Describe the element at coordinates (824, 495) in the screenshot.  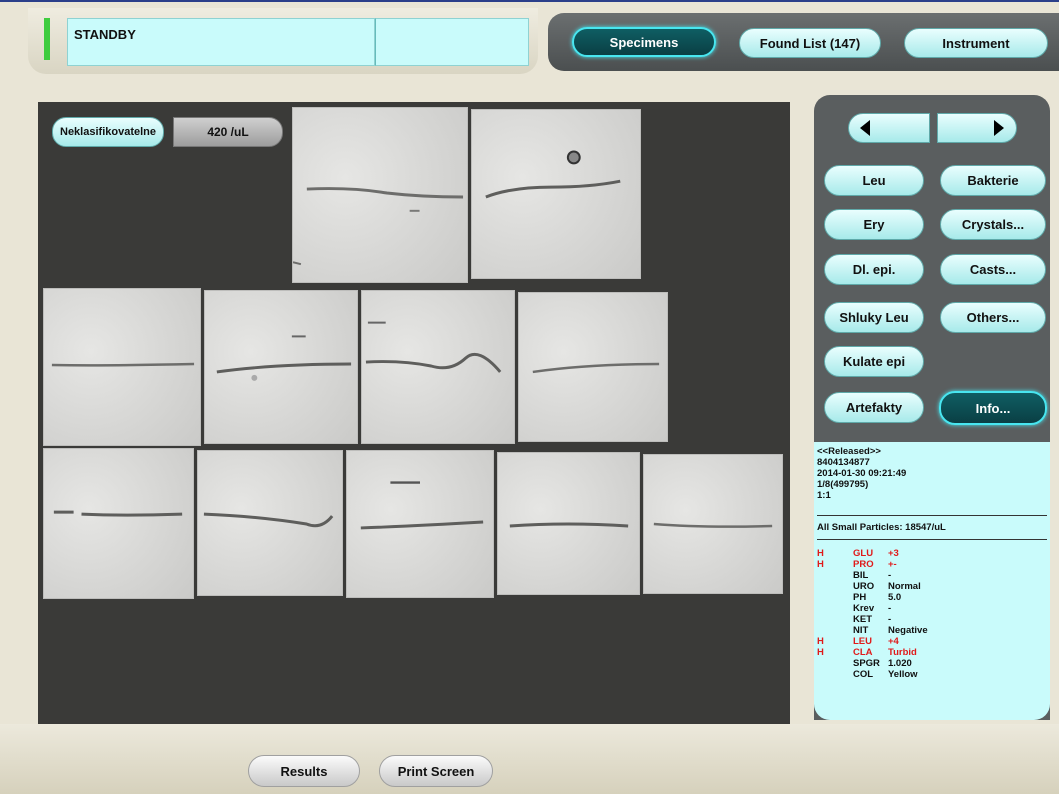
I see `dilution: 1:1` at that location.